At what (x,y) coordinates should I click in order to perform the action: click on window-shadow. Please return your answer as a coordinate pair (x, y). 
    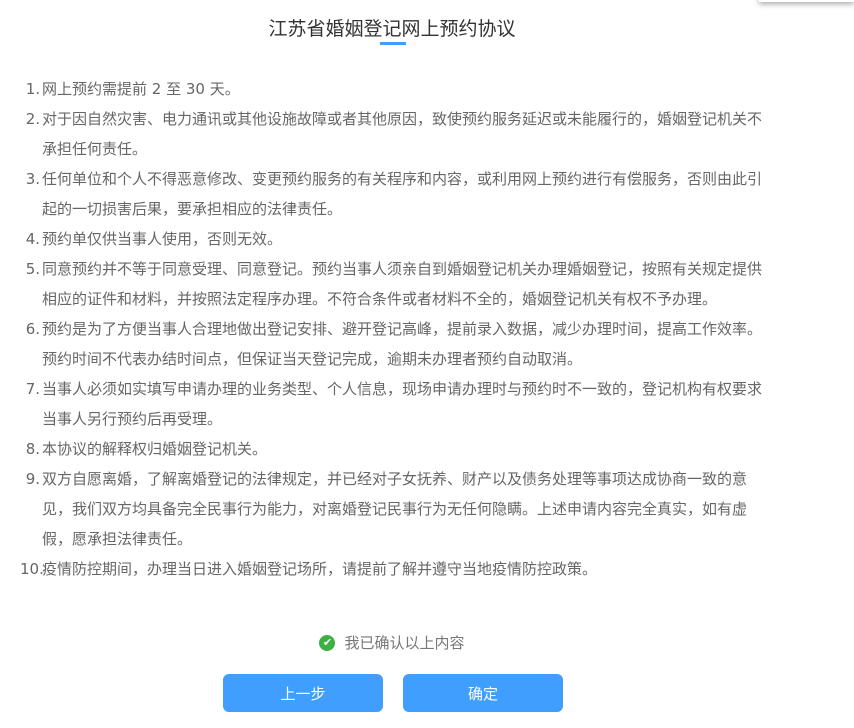
    Looking at the image, I should click on (806, 1).